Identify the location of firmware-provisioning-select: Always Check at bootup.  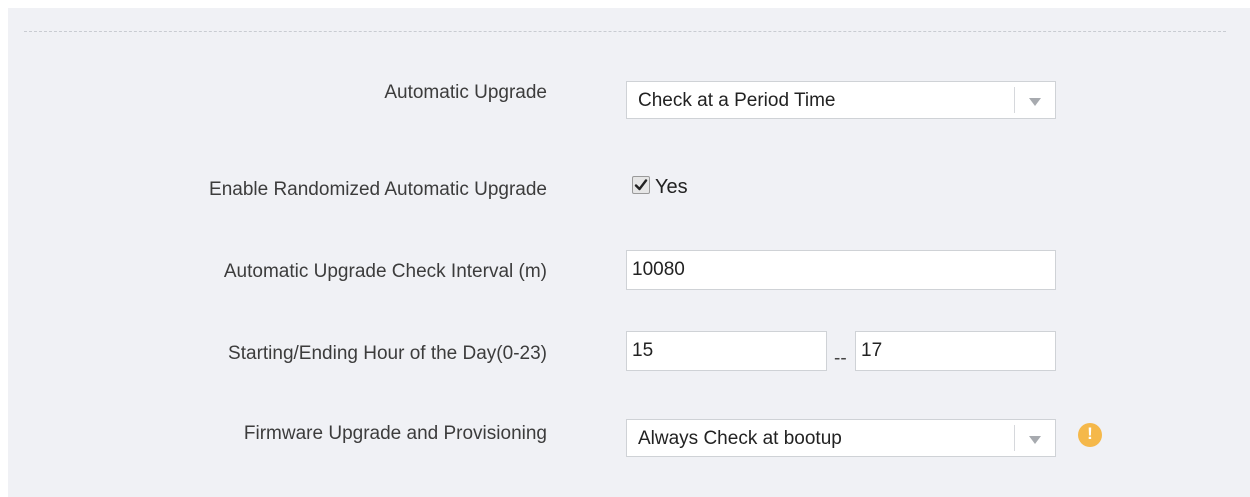
(841, 438).